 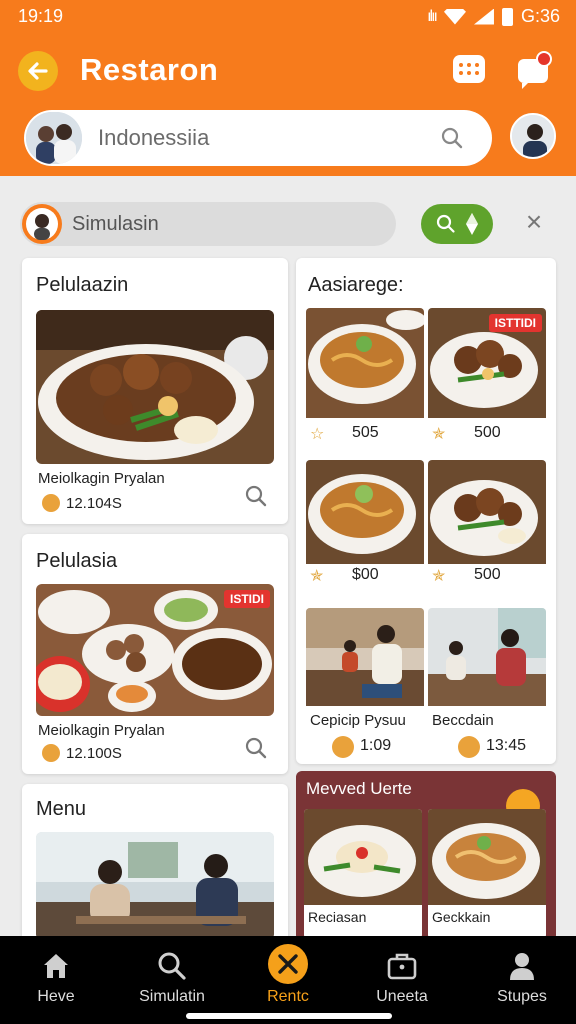 I want to click on filter-label: Simulasin, so click(x=115, y=224).